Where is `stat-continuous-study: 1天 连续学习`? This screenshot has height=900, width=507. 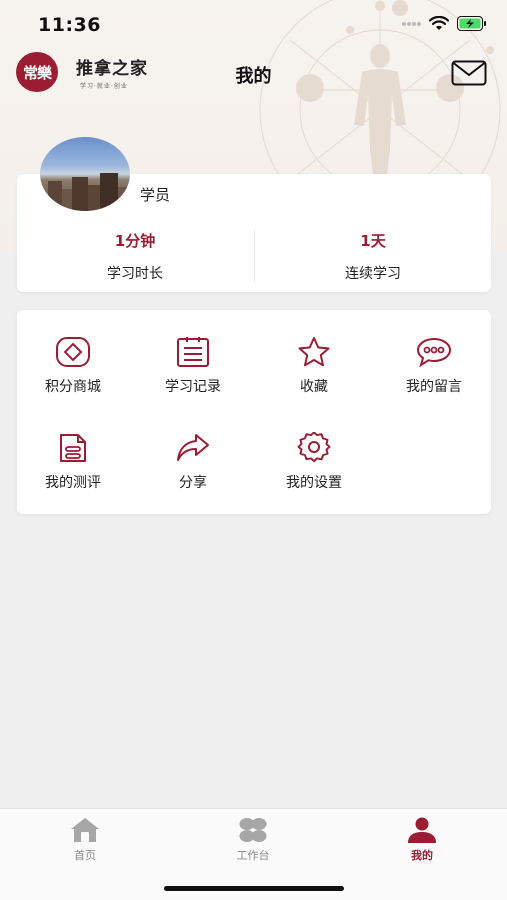
stat-continuous-study: 1天 连续学习 is located at coordinates (373, 256).